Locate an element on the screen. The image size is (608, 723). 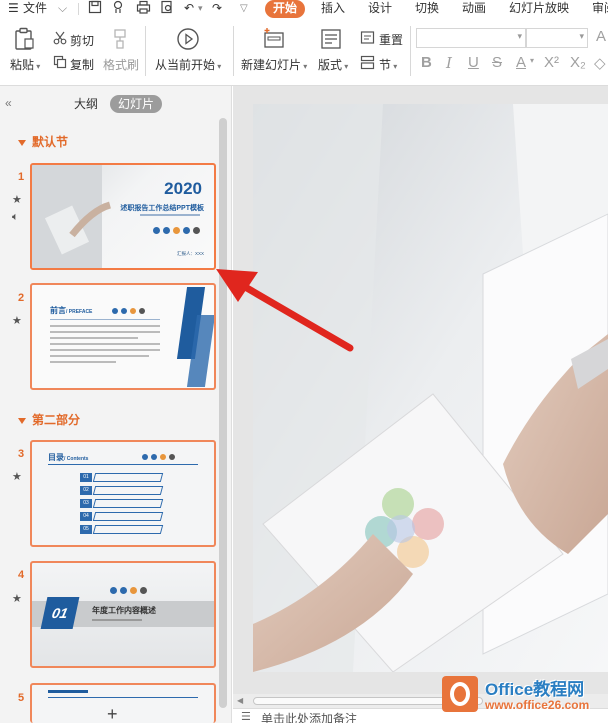
collapse-panel-icon: « is located at coordinates (8, 103).